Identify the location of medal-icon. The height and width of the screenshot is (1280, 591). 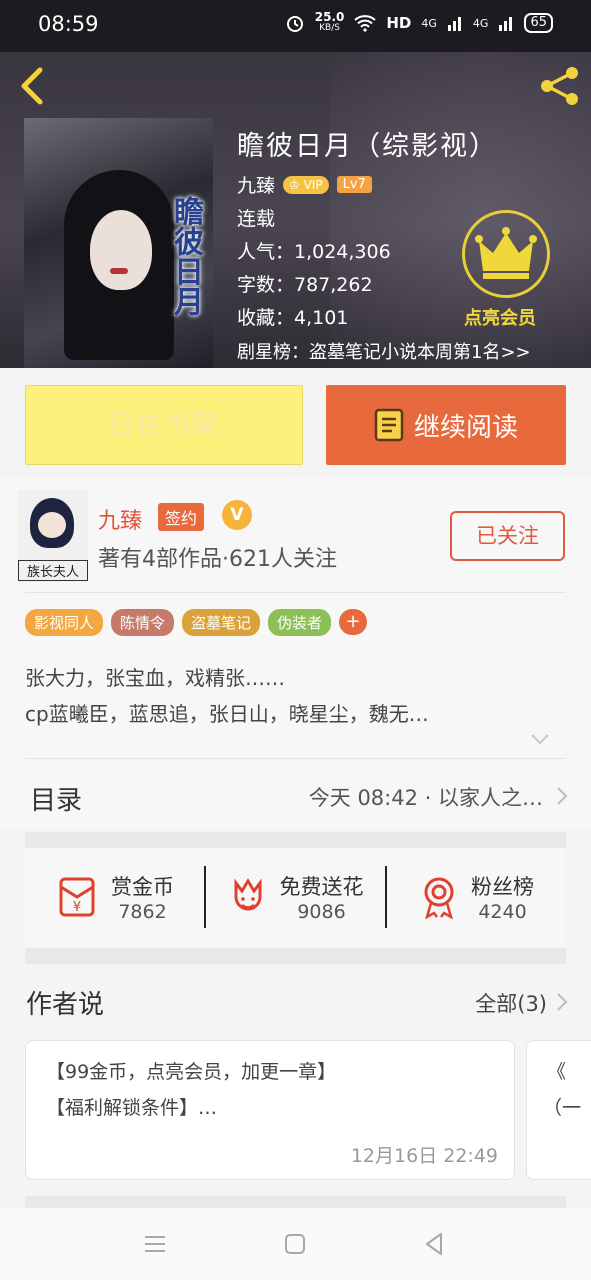
(439, 898).